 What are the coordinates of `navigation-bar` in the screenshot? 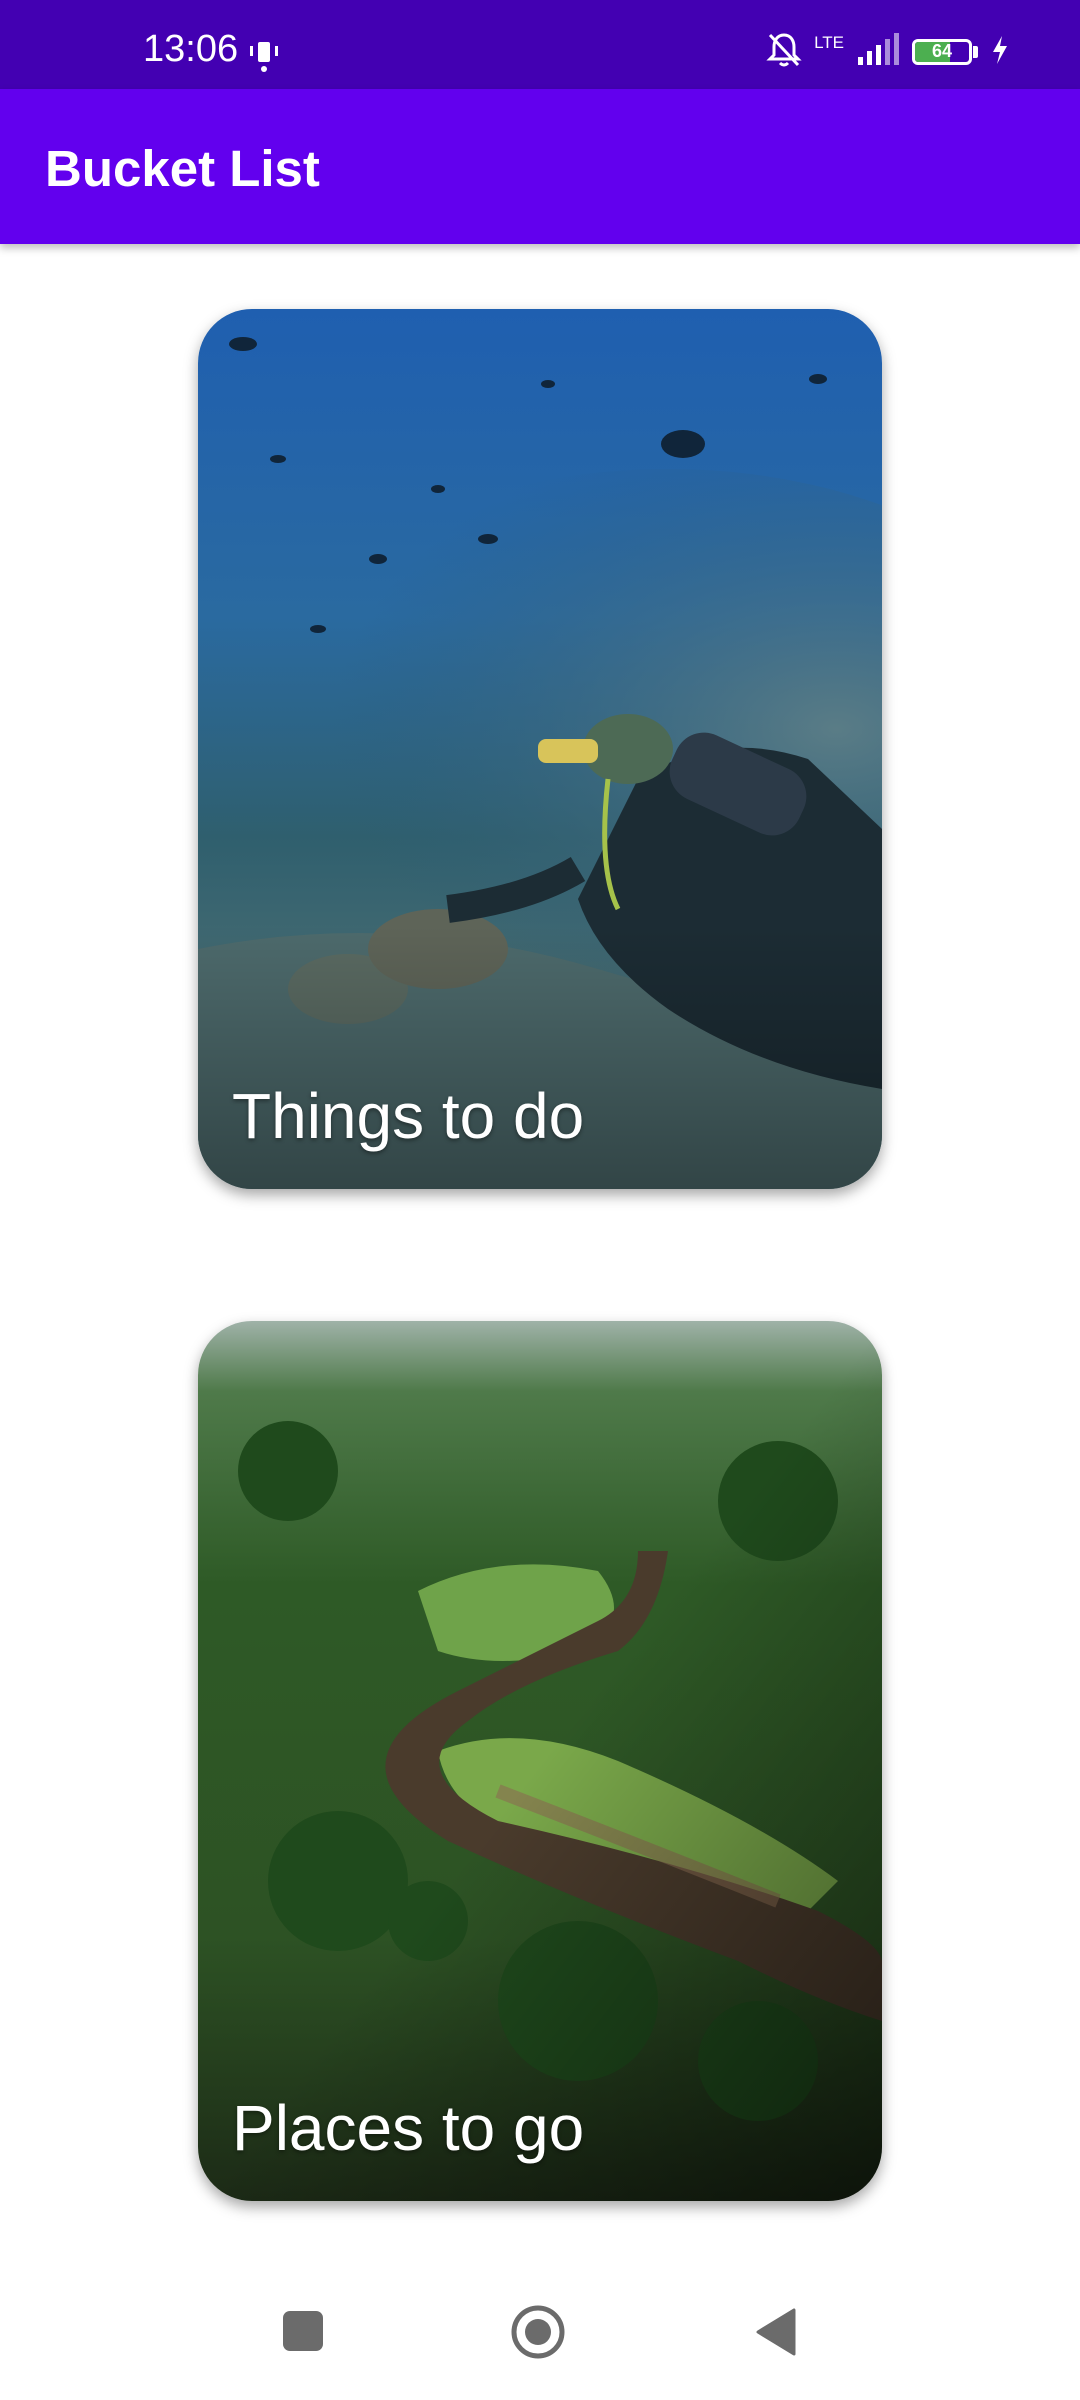 It's located at (540, 2333).